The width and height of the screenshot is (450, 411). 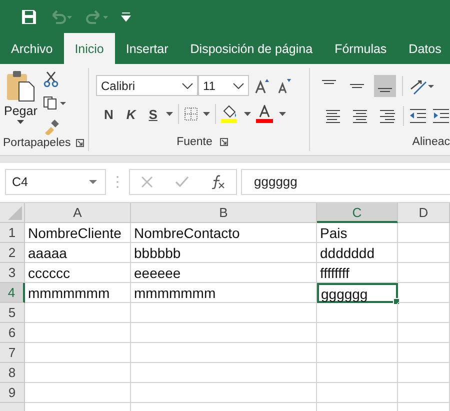 I want to click on table-cell: NombreCliente, so click(x=78, y=233).